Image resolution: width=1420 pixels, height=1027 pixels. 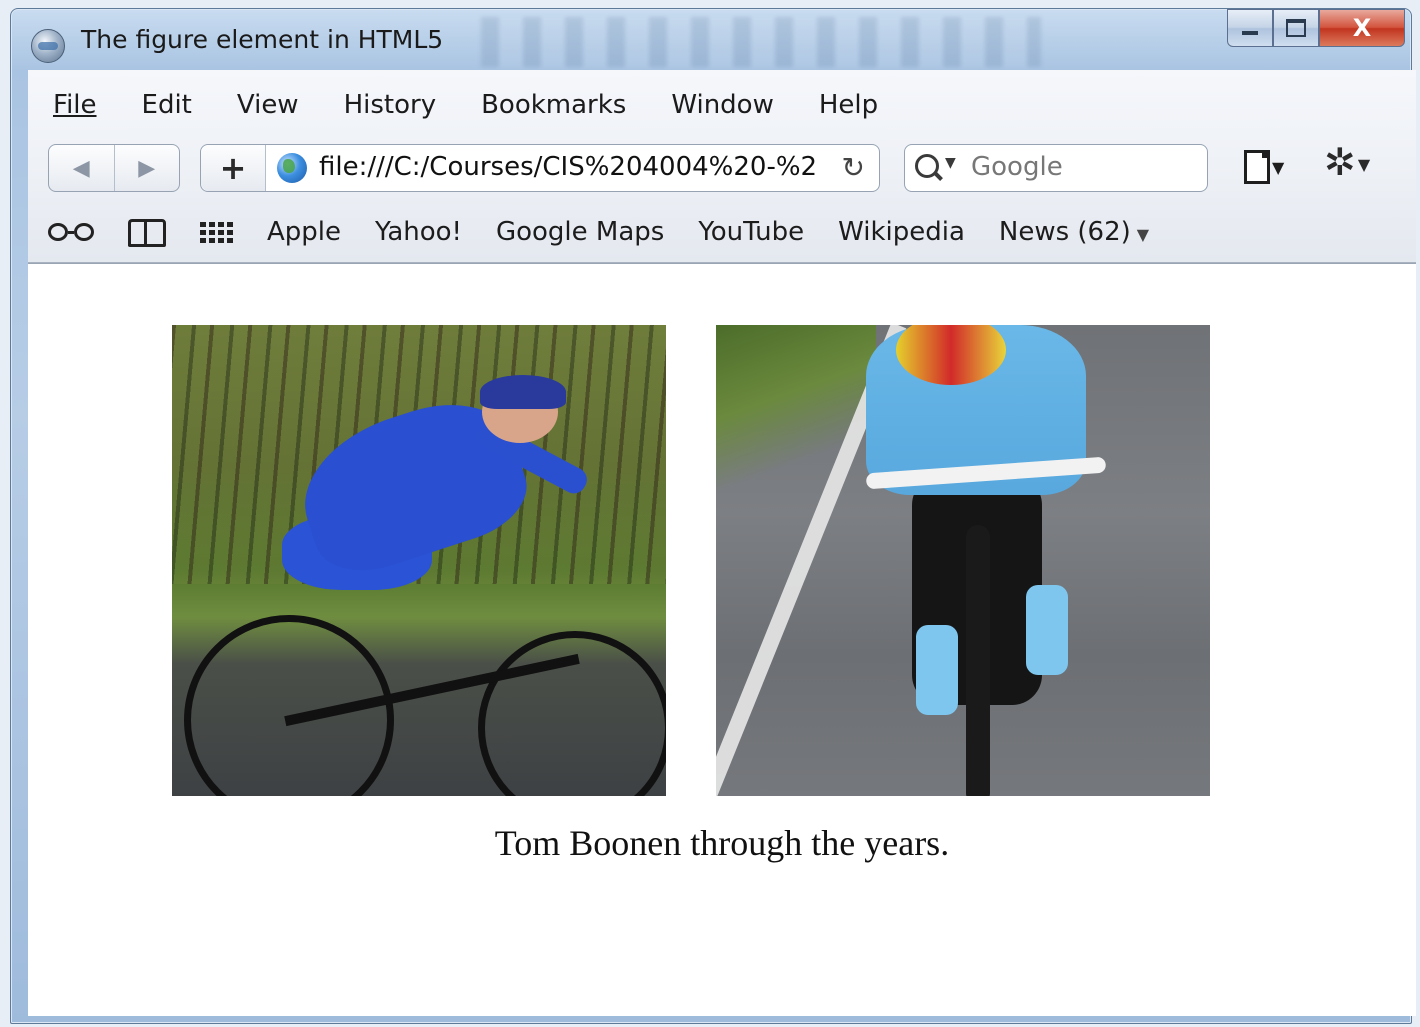 I want to click on menu-window-label: Window, so click(x=722, y=105).